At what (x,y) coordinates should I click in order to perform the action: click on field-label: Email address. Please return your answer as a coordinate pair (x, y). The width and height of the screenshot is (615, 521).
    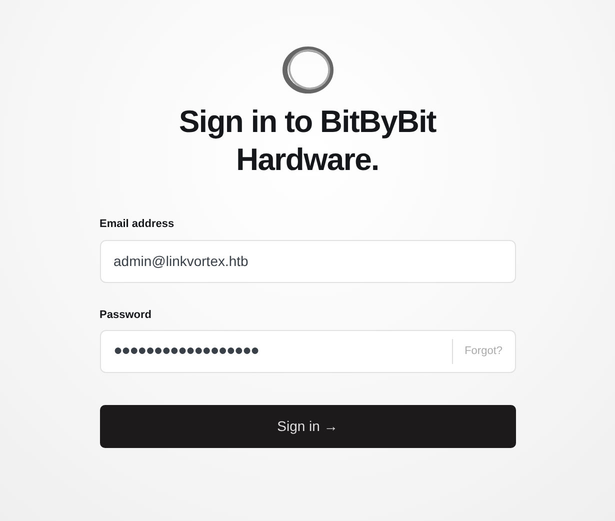
    Looking at the image, I should click on (138, 224).